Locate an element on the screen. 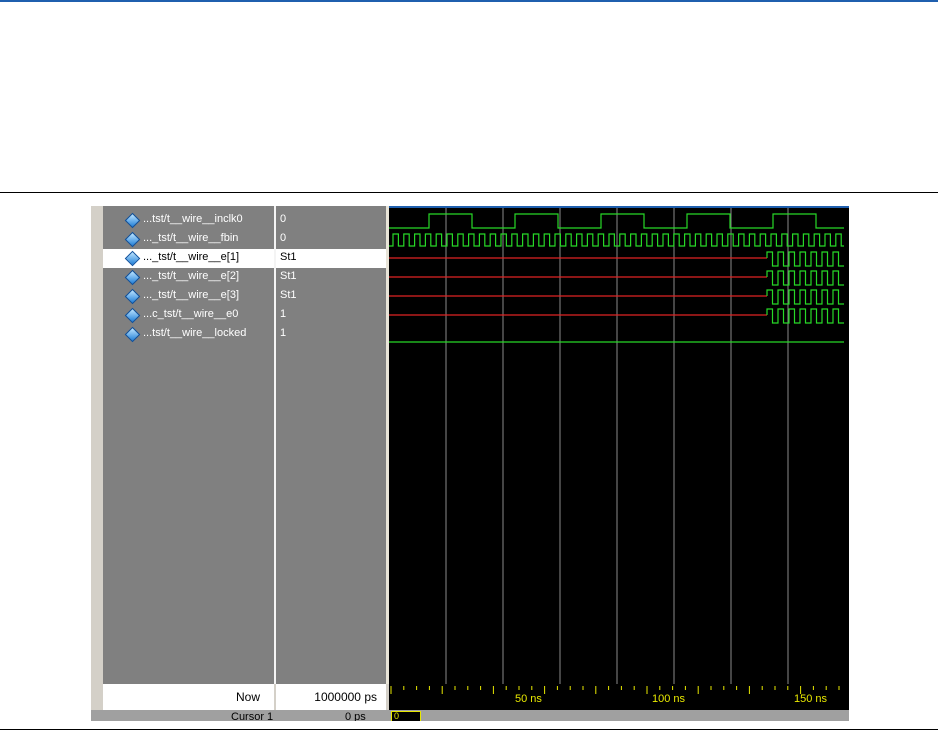 This screenshot has width=938, height=732. signal-name: ..._tst/t__wire__e[1] is located at coordinates (191, 257).